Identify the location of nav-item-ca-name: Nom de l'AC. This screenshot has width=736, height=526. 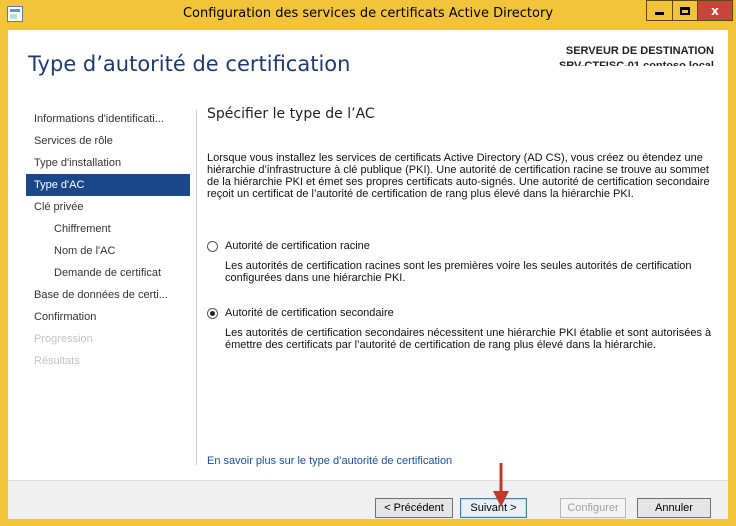
(108, 251).